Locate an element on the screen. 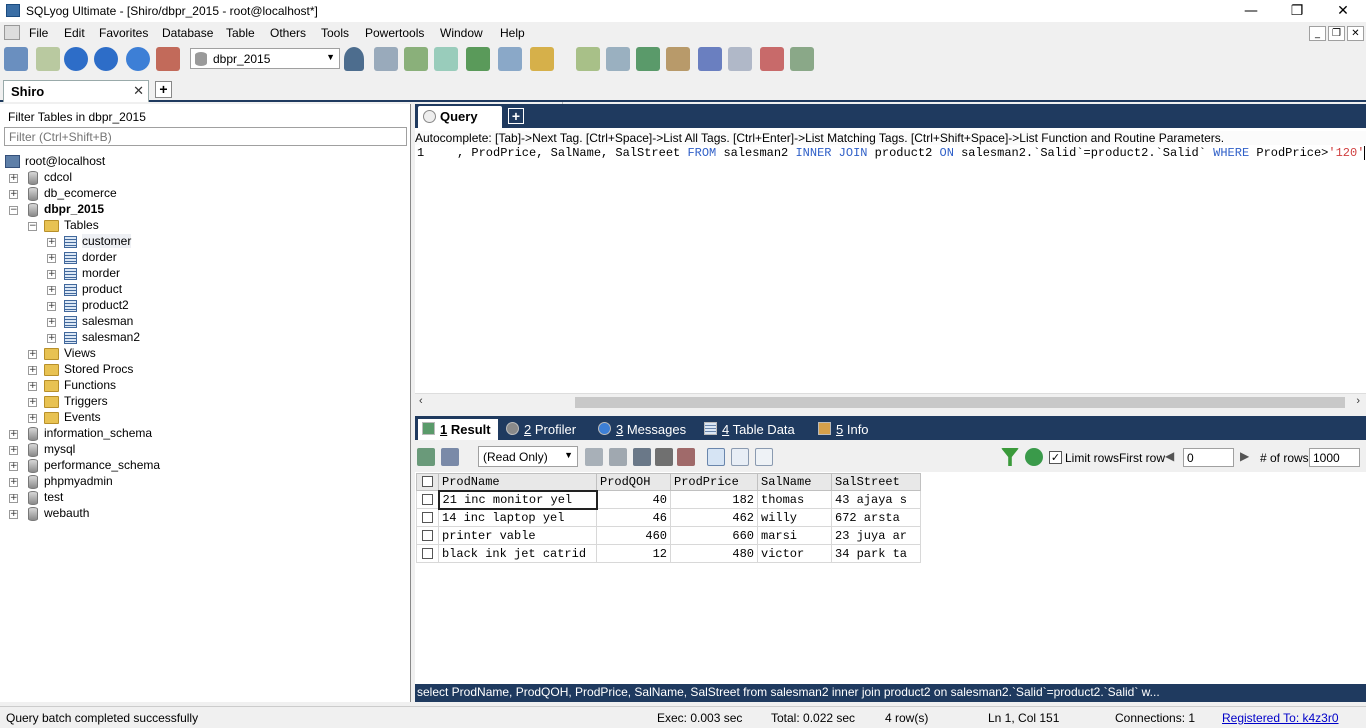 The height and width of the screenshot is (728, 1366). grid-cell: 480 is located at coordinates (714, 553).